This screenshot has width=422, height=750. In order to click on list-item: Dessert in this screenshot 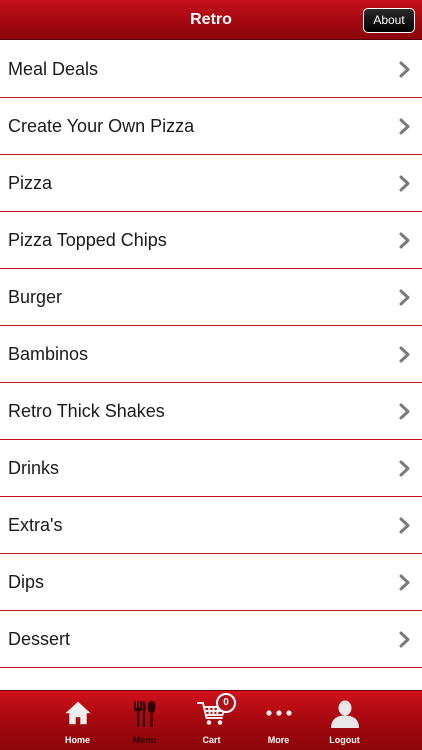, I will do `click(211, 639)`.